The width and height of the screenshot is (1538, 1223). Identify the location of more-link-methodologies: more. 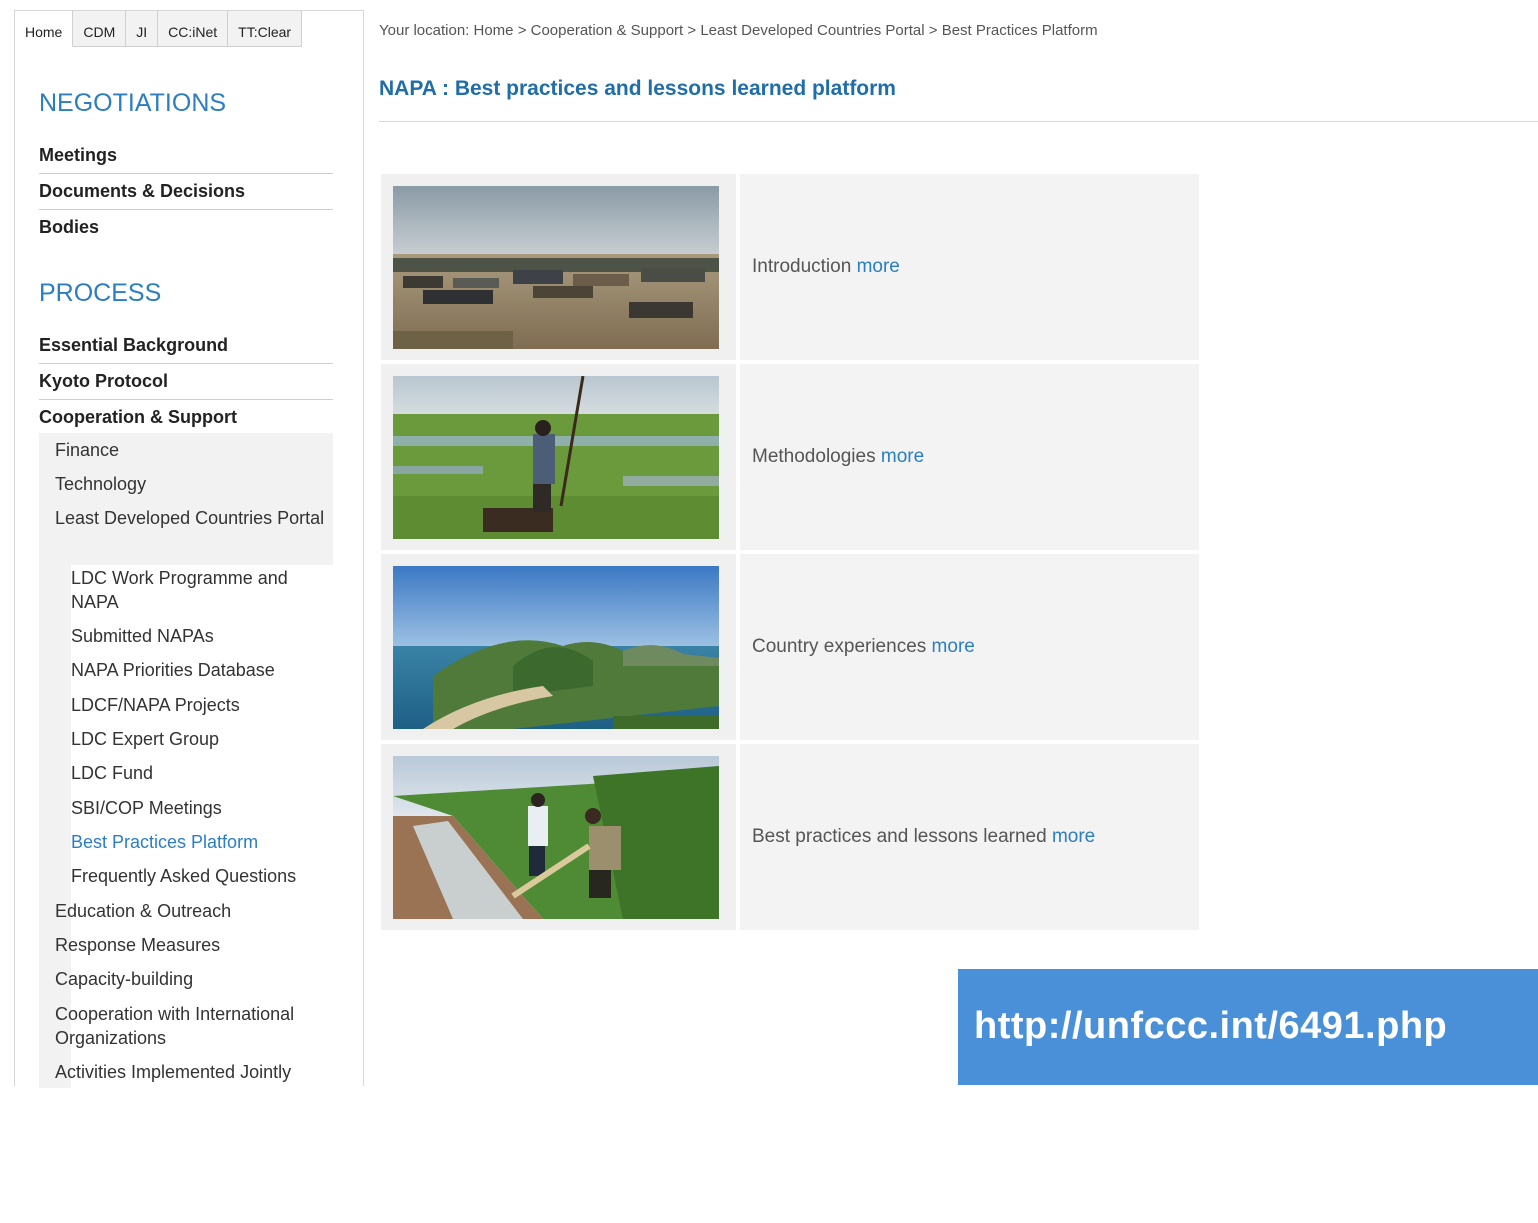
(902, 456).